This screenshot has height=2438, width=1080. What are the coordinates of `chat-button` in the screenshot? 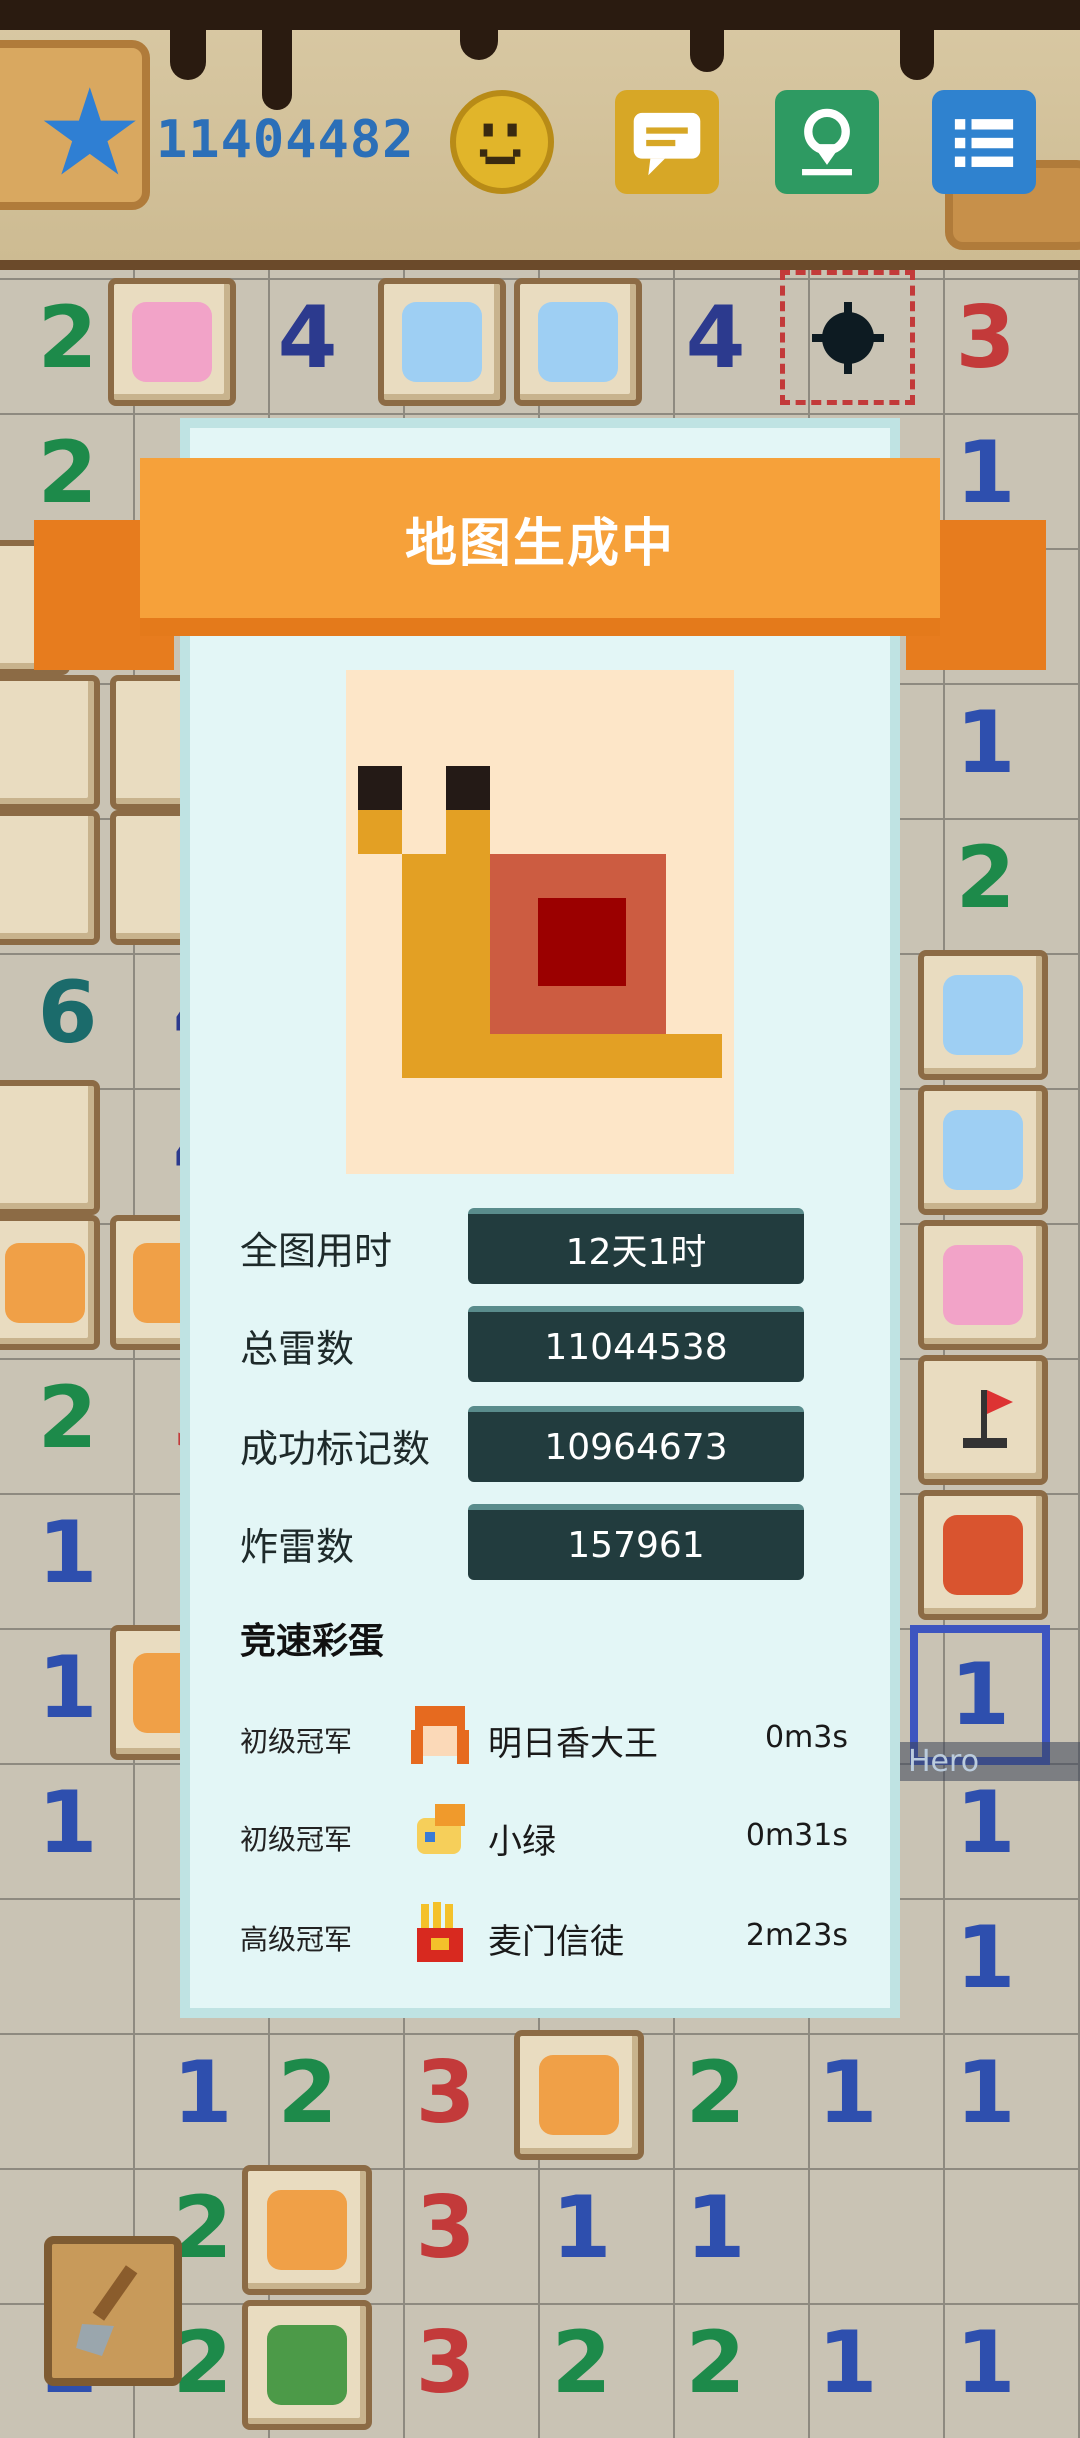 It's located at (667, 142).